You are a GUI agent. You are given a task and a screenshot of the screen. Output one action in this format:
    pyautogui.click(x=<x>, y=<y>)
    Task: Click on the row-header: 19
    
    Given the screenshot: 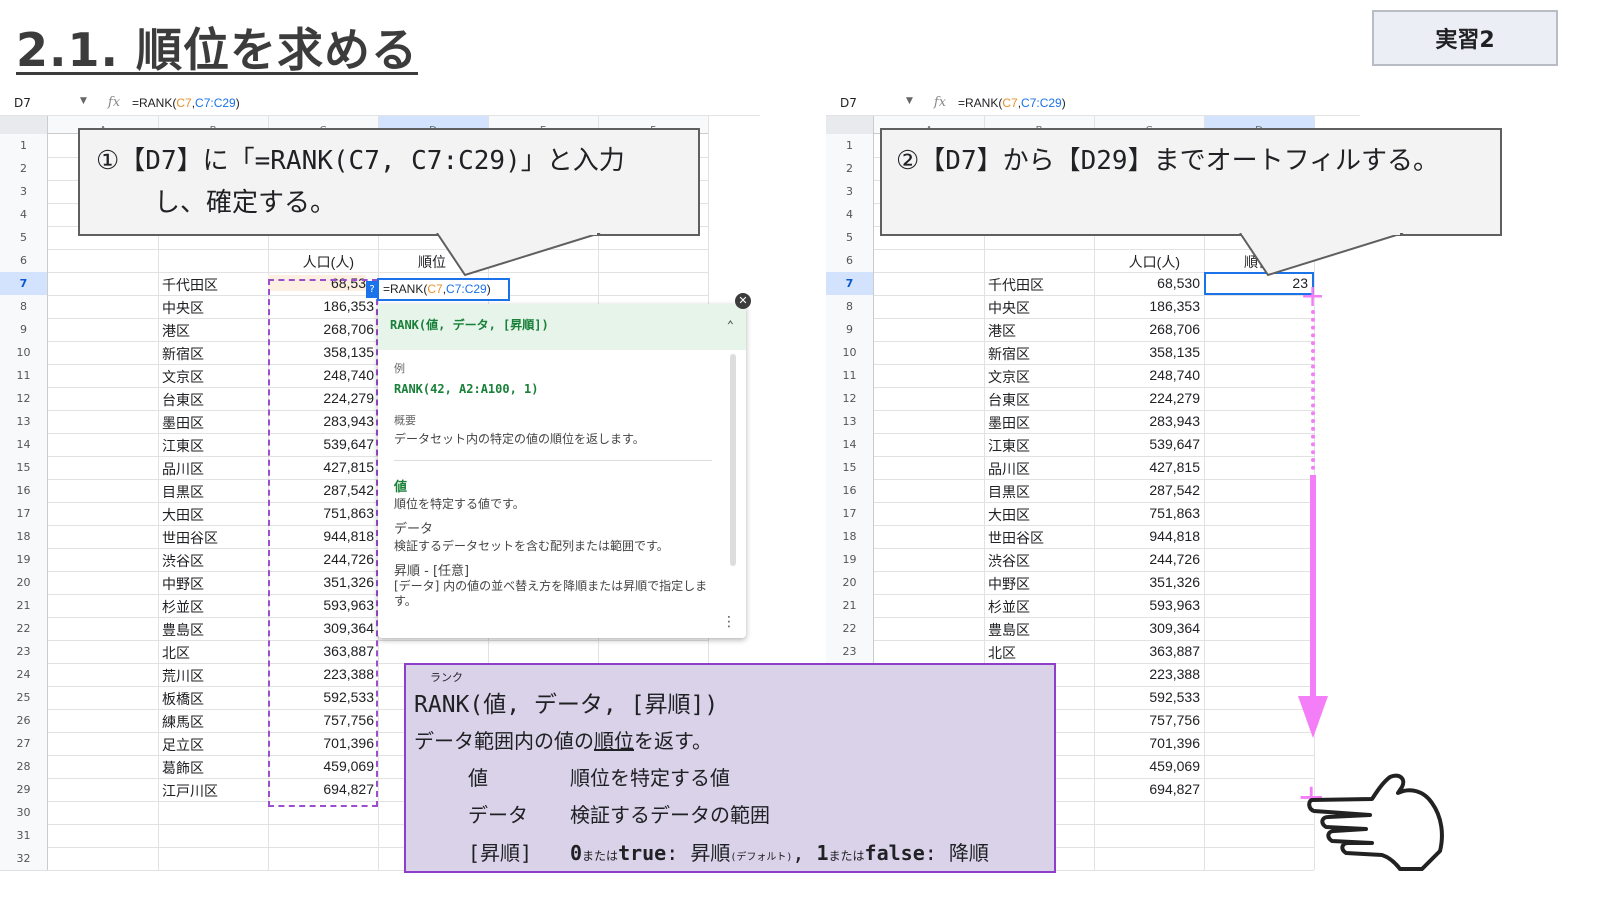 What is the action you would take?
    pyautogui.click(x=24, y=559)
    